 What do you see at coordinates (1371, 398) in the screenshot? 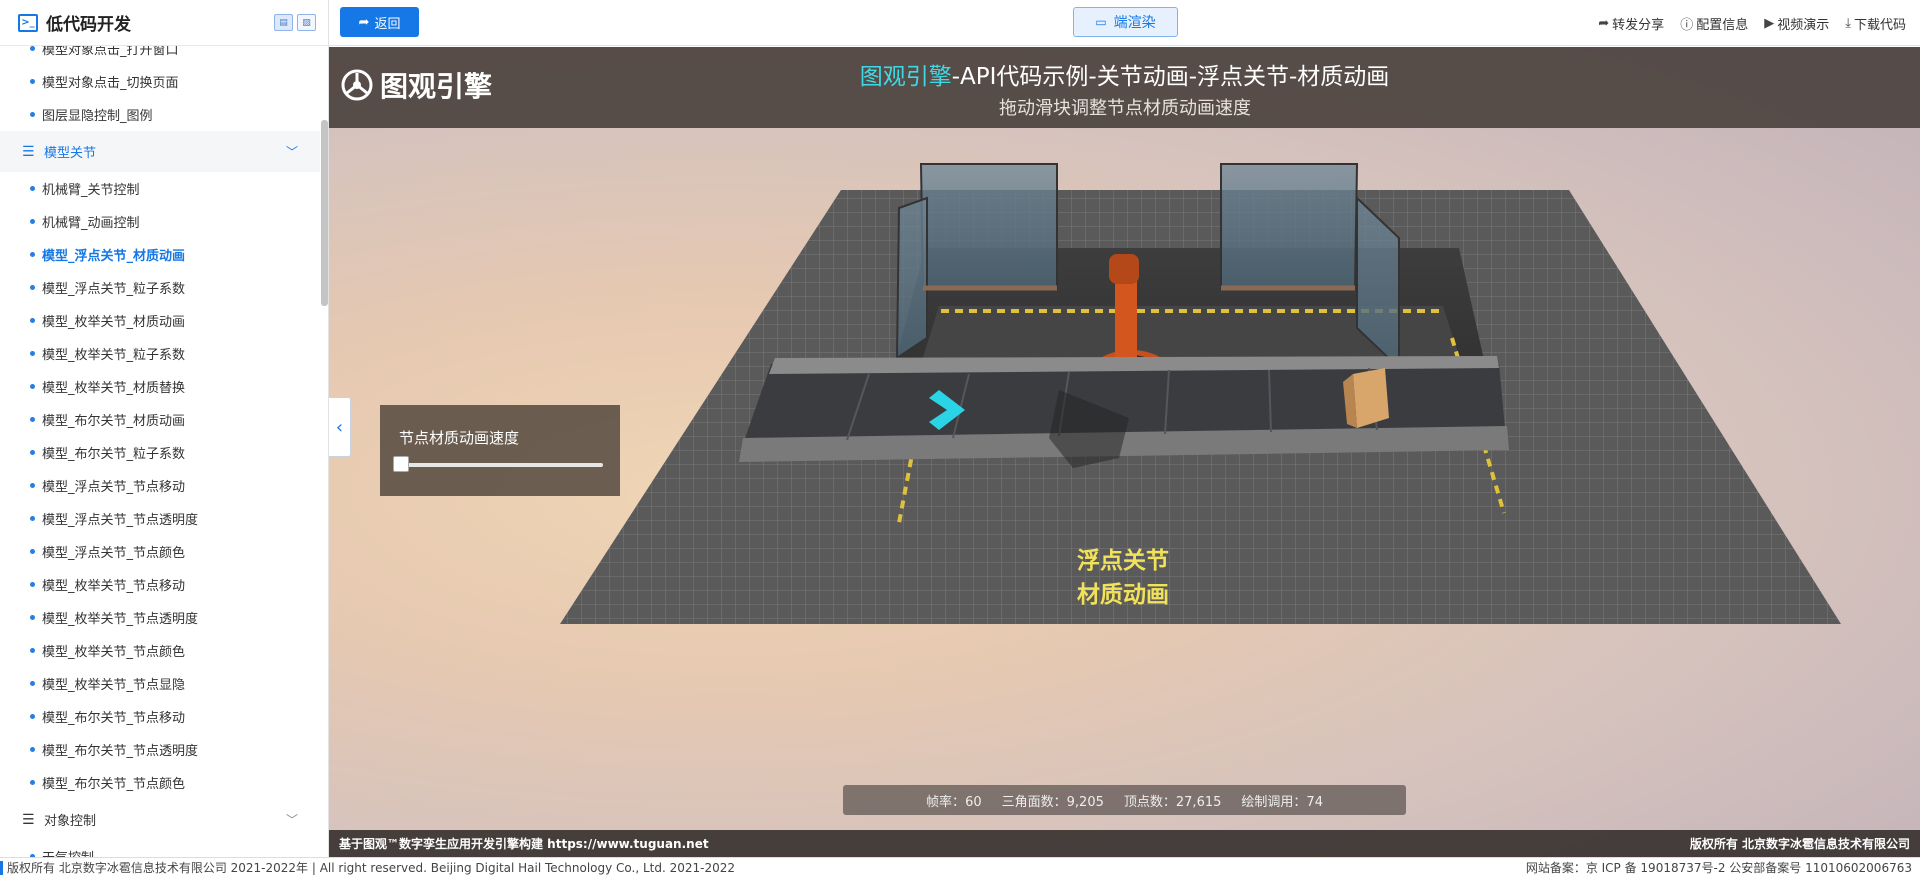
I see `cargo-box` at bounding box center [1371, 398].